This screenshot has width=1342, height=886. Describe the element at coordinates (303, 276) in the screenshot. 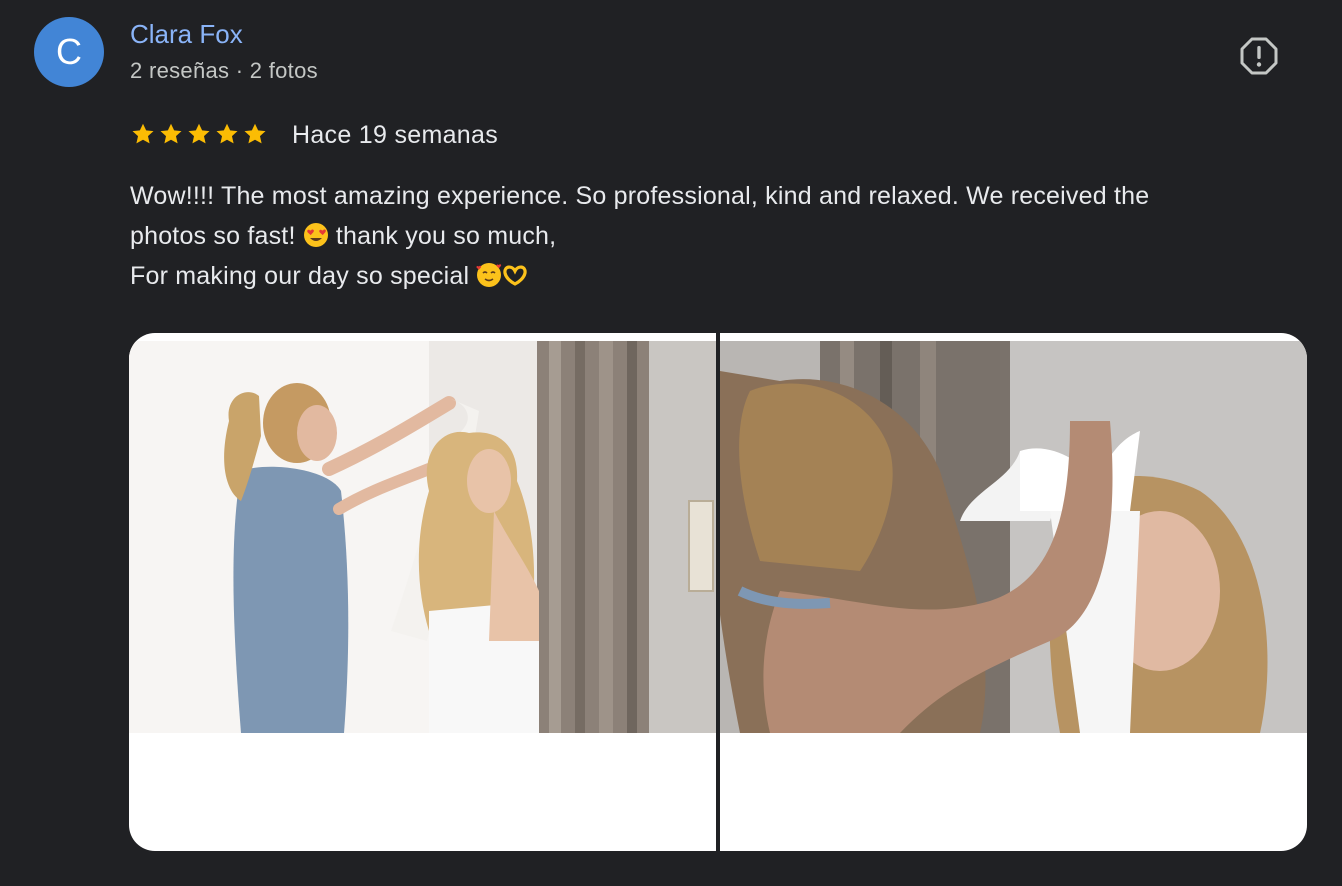

I see `review-text-line-3-start: For making our day so special` at that location.